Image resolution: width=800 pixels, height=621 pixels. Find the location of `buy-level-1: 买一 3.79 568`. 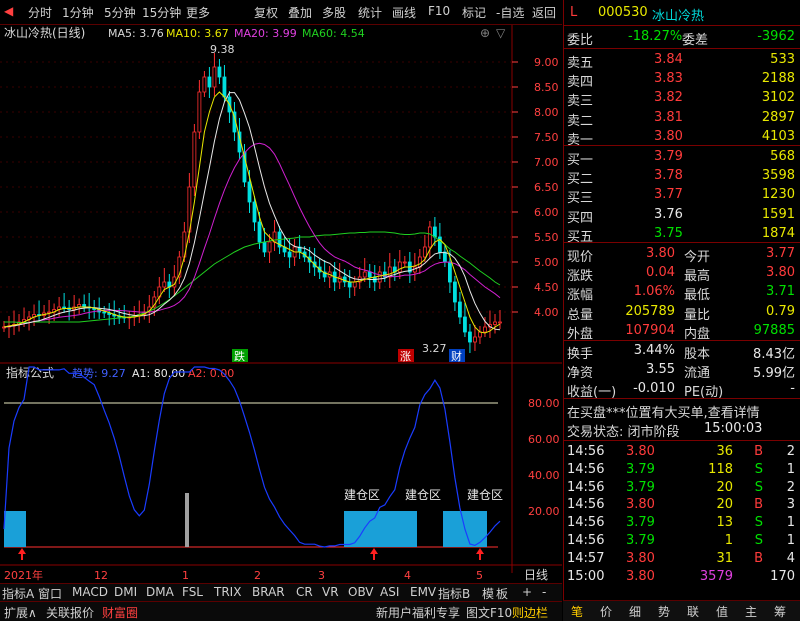

buy-level-1: 买一 3.79 568 is located at coordinates (682, 158).